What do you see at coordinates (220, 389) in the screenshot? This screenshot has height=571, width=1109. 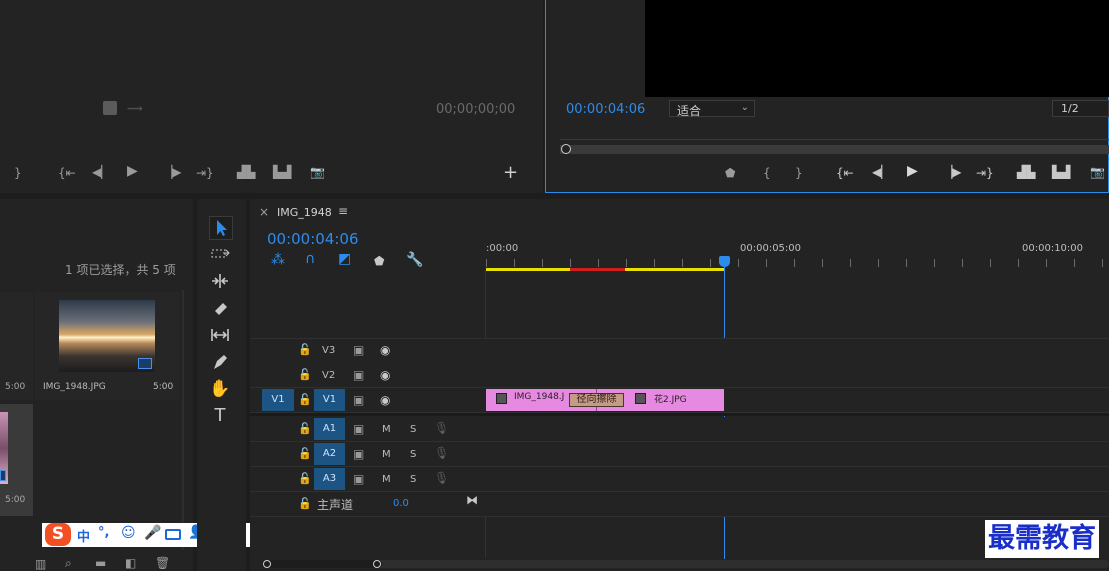 I see `hand-tool-icon: ✋` at bounding box center [220, 389].